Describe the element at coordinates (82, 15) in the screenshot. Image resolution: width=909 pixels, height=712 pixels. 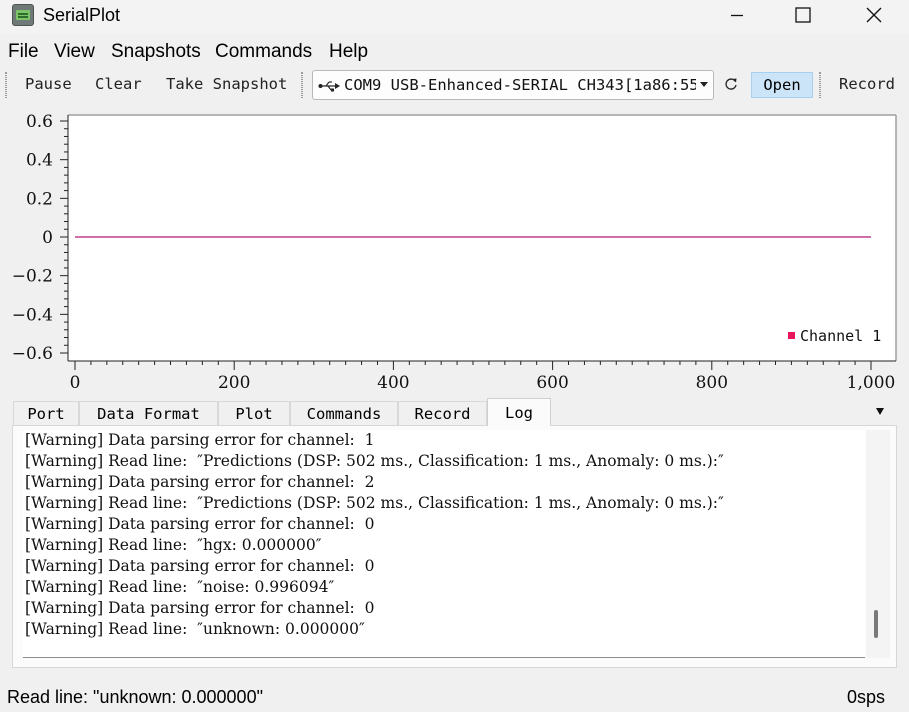
I see `window-title: SerialPlot` at that location.